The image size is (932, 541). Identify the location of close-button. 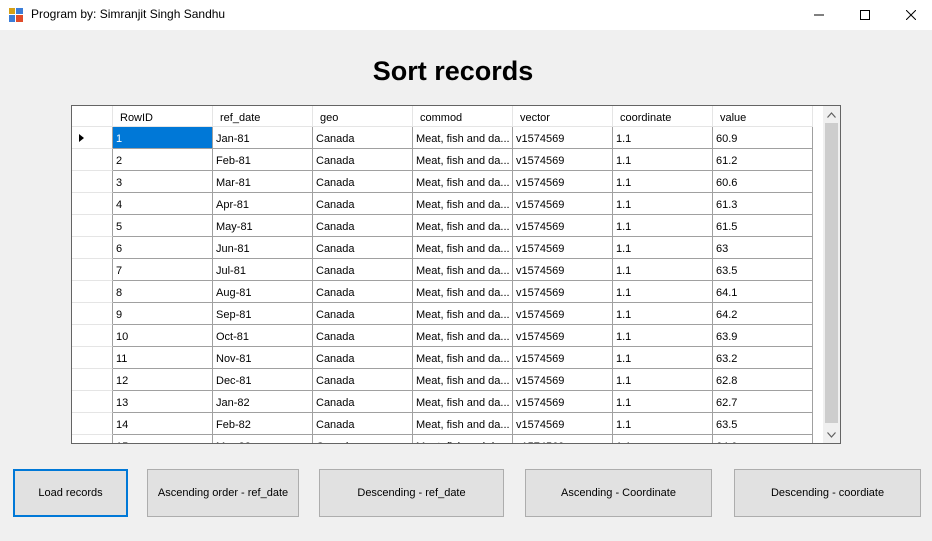
(910, 15).